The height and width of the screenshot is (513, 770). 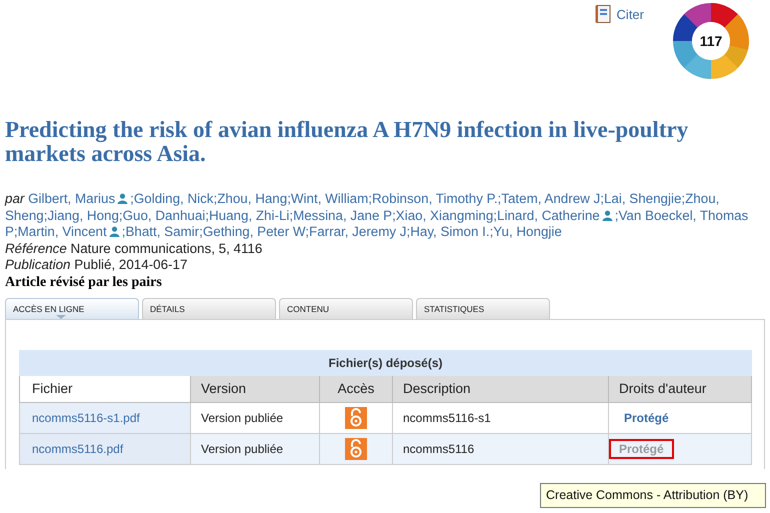 What do you see at coordinates (347, 142) in the screenshot?
I see `article-title: Predicting the risk of avian influenza A H7N9 infection in live-poultry markets across Asia.` at bounding box center [347, 142].